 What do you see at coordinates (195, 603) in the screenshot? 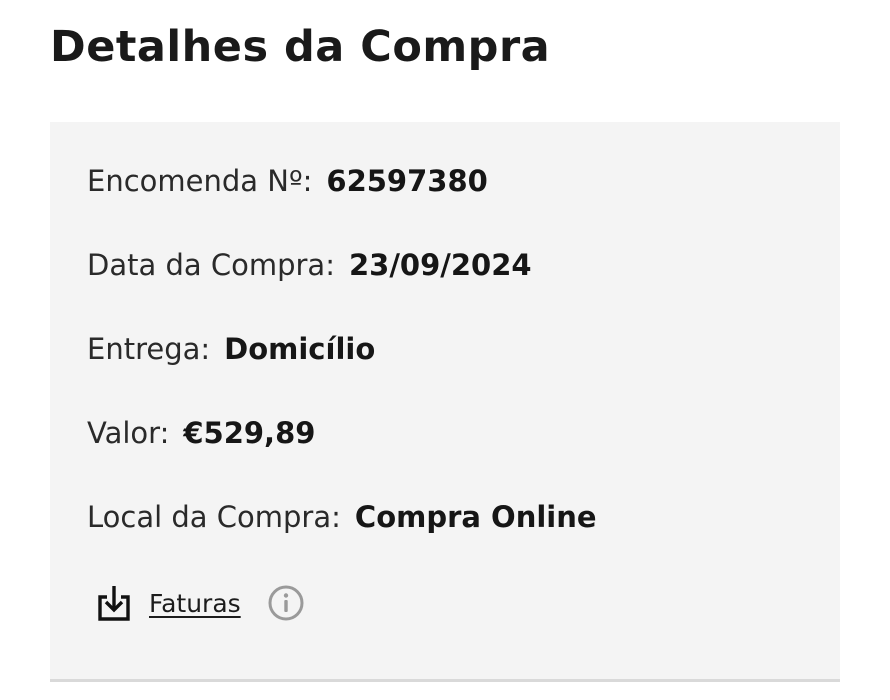
I see `invoices-link: Faturas` at bounding box center [195, 603].